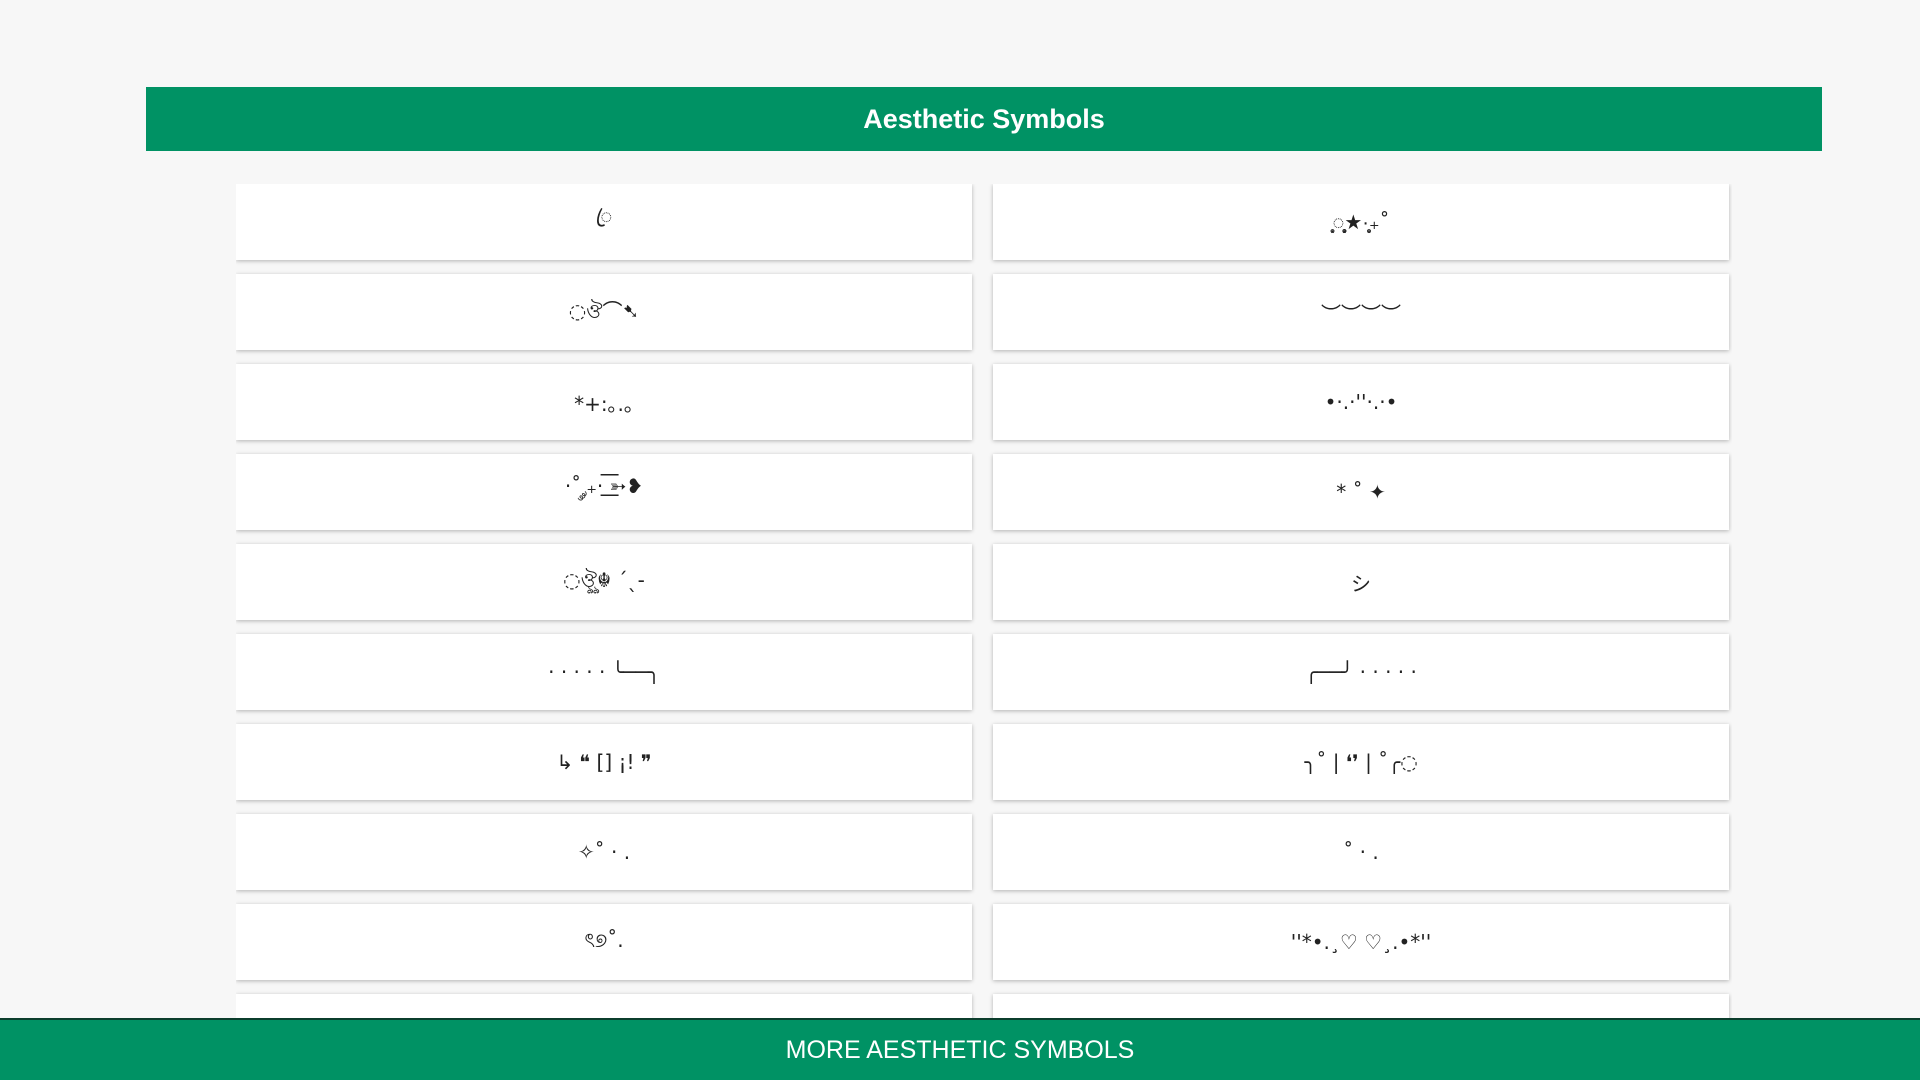  Describe the element at coordinates (604, 942) in the screenshot. I see `symbol-card: ৎ୭˚.` at that location.